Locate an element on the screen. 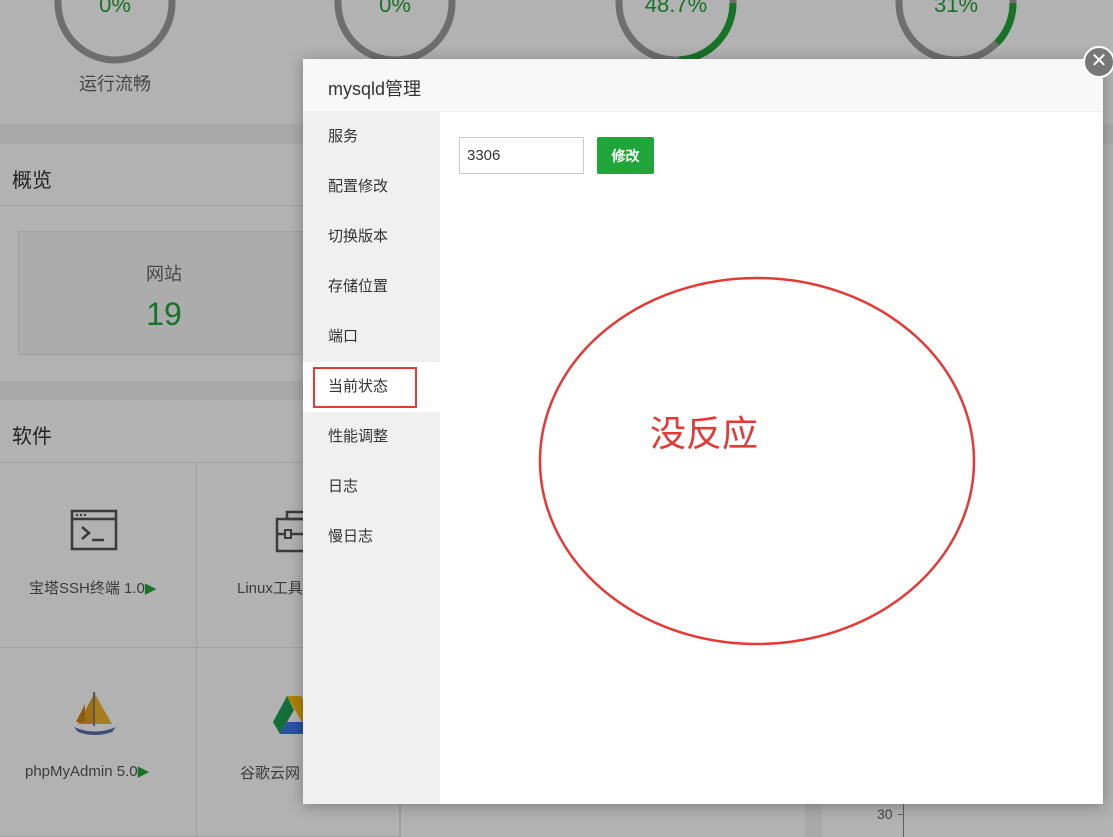 Image resolution: width=1113 pixels, height=837 pixels. nav-item-current-status: 当前状态 is located at coordinates (371, 387).